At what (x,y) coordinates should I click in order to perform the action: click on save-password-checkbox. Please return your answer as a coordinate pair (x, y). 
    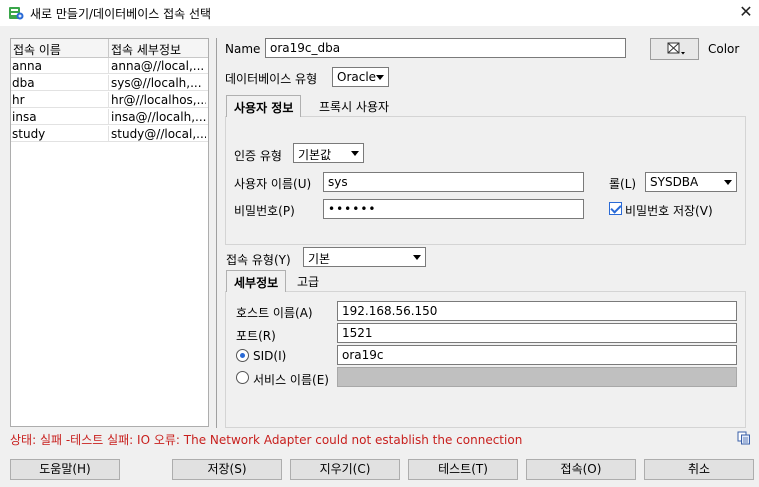
    Looking at the image, I should click on (615, 208).